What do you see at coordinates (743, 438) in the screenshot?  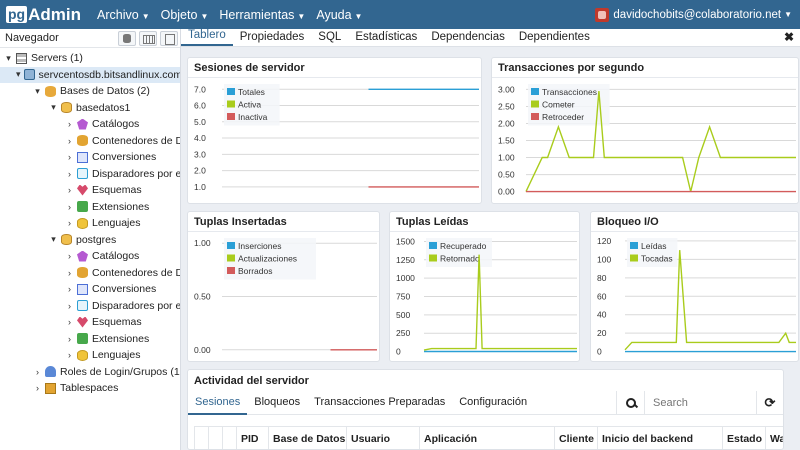 I see `column-header: Estado` at bounding box center [743, 438].